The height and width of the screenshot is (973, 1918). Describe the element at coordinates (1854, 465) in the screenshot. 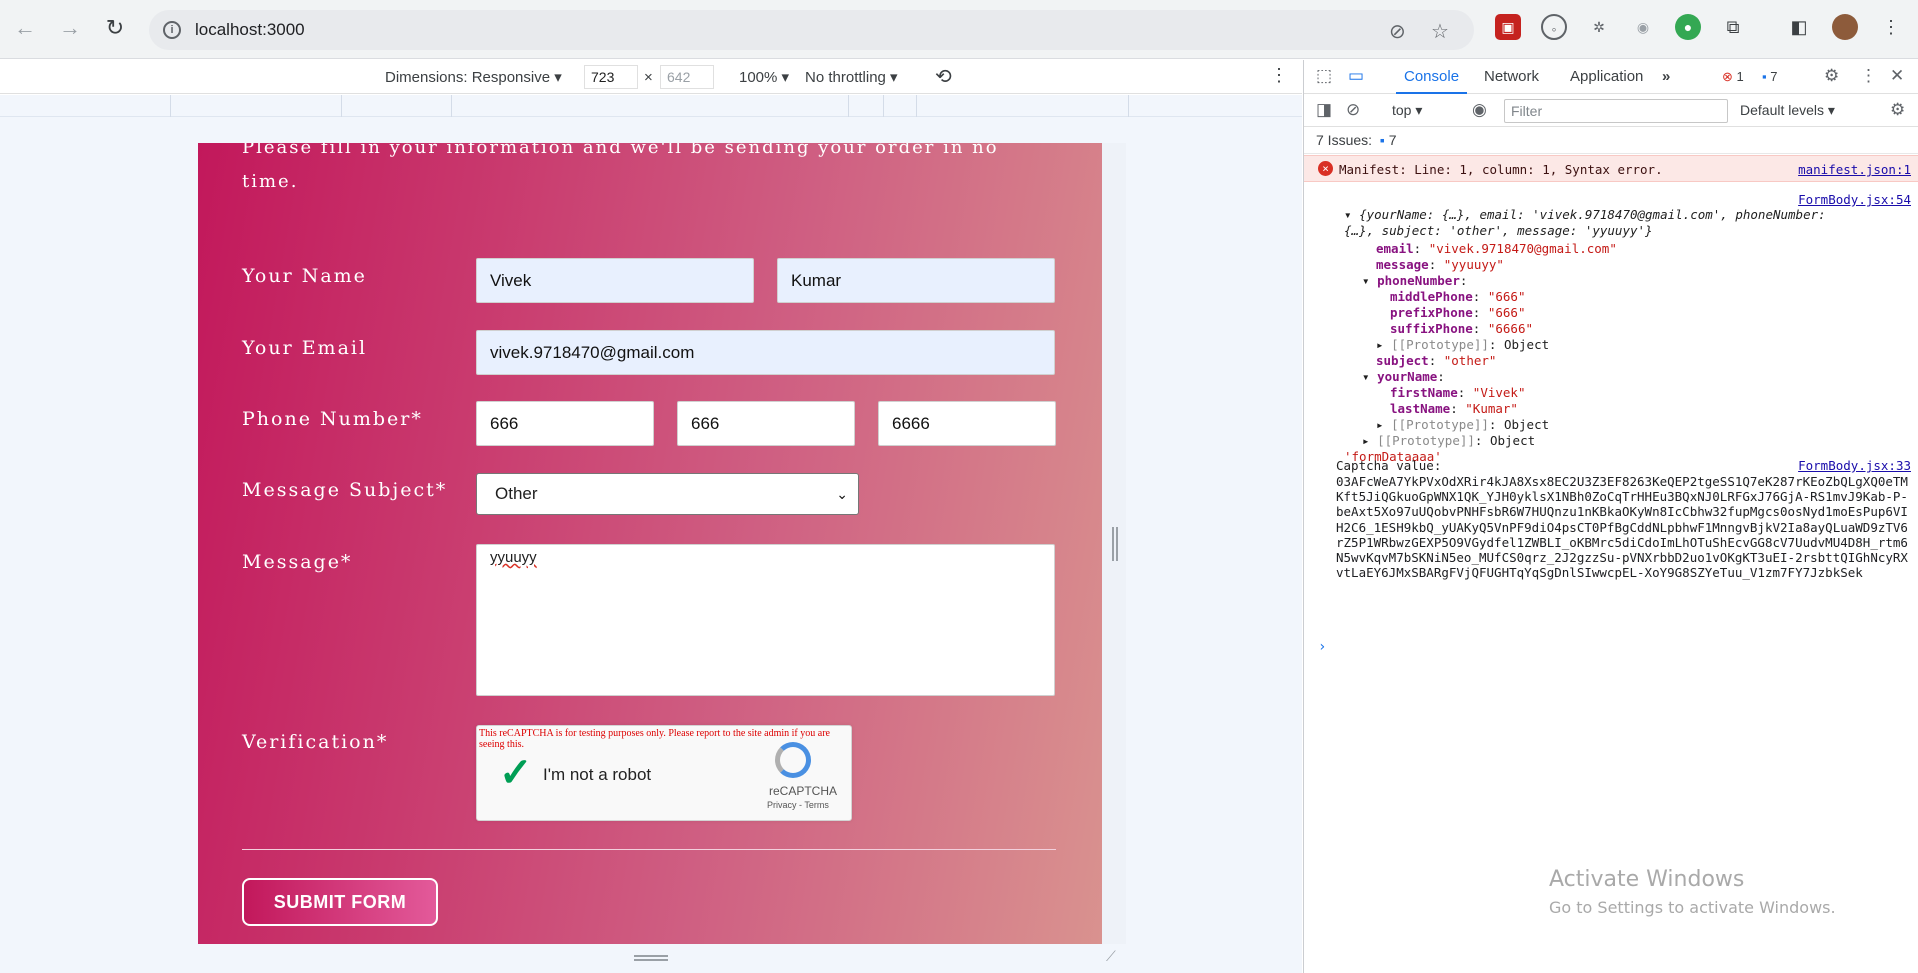

I see `log-source-link: FormBody.jsx:33` at that location.